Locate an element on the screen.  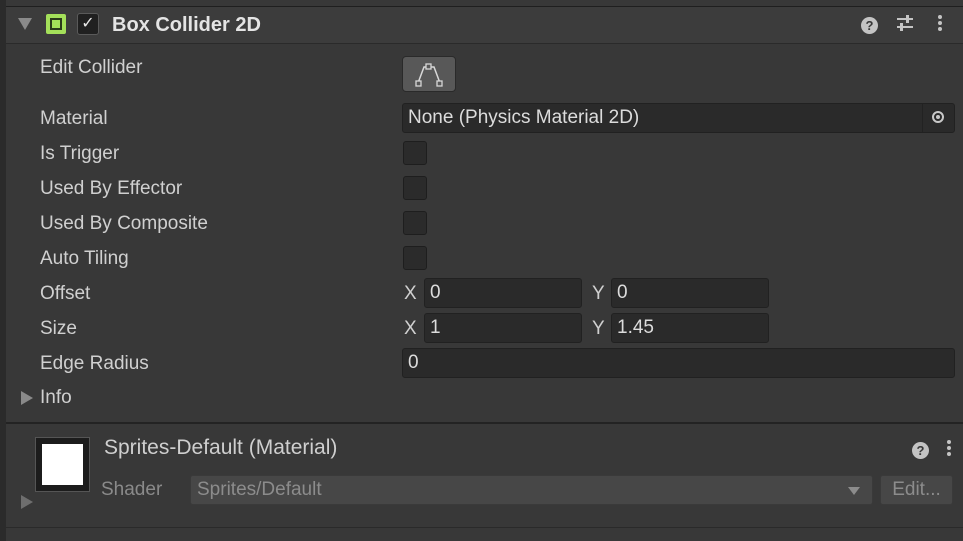
size-label: Size is located at coordinates (58, 328).